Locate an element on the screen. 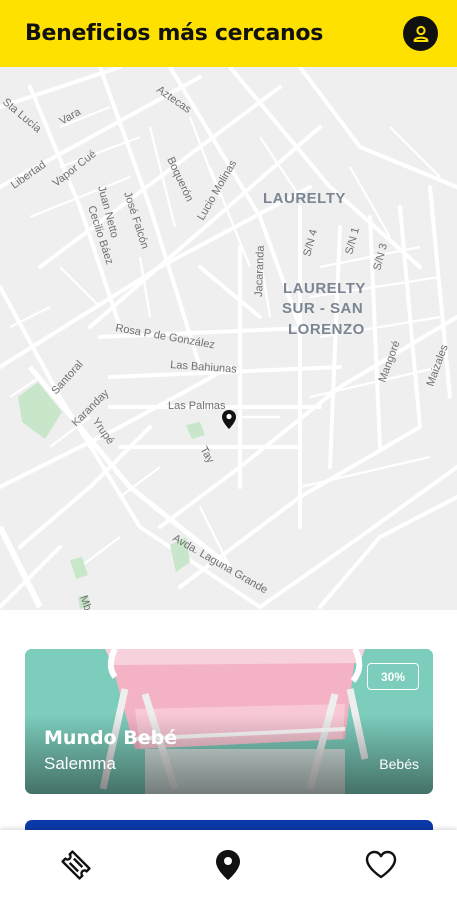 This screenshot has width=457, height=900. street-label: Santoral is located at coordinates (67, 378).